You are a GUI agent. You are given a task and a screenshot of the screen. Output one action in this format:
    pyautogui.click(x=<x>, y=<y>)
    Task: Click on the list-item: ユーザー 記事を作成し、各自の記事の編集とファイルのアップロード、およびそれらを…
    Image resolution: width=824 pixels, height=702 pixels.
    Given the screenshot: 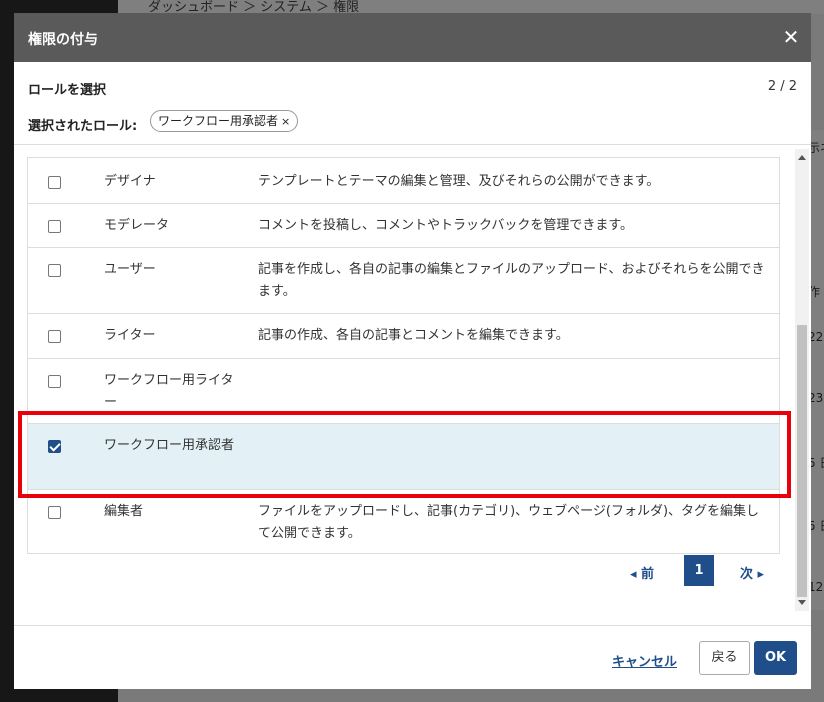 What is the action you would take?
    pyautogui.click(x=403, y=281)
    